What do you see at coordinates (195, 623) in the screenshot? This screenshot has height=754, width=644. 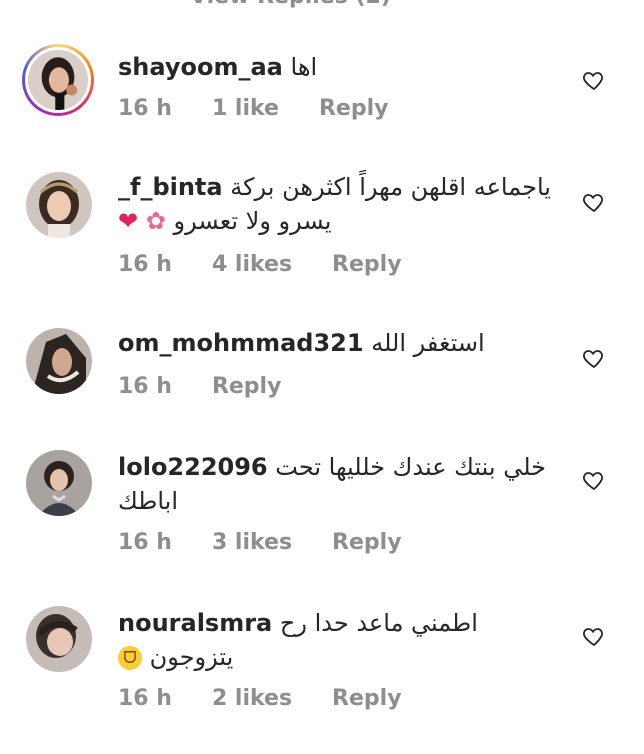 I see `comment-username: nouralsmra` at bounding box center [195, 623].